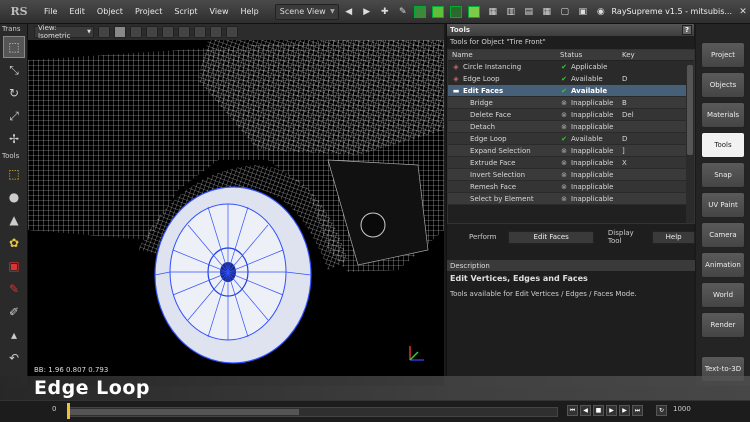  Describe the element at coordinates (419, 11) in the screenshot. I see `cube-icon` at that location.